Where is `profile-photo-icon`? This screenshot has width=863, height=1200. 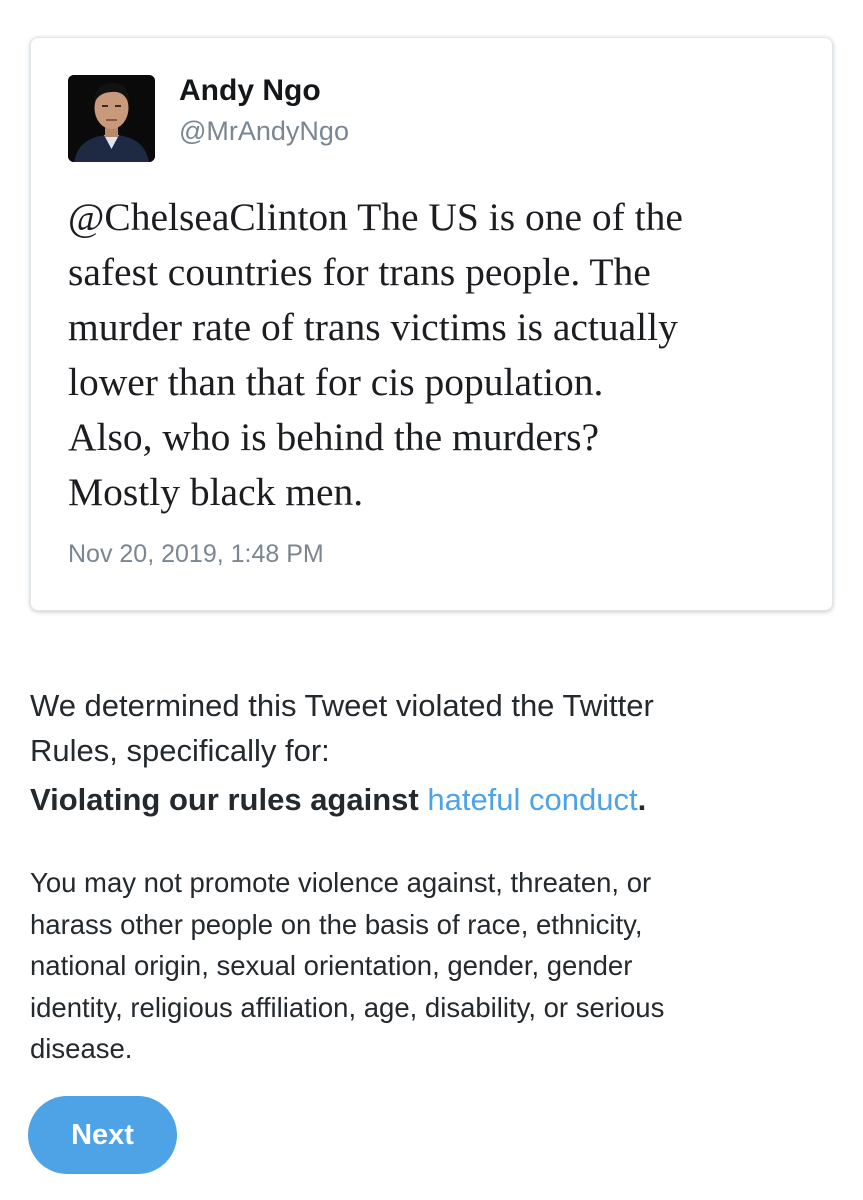 profile-photo-icon is located at coordinates (111, 118).